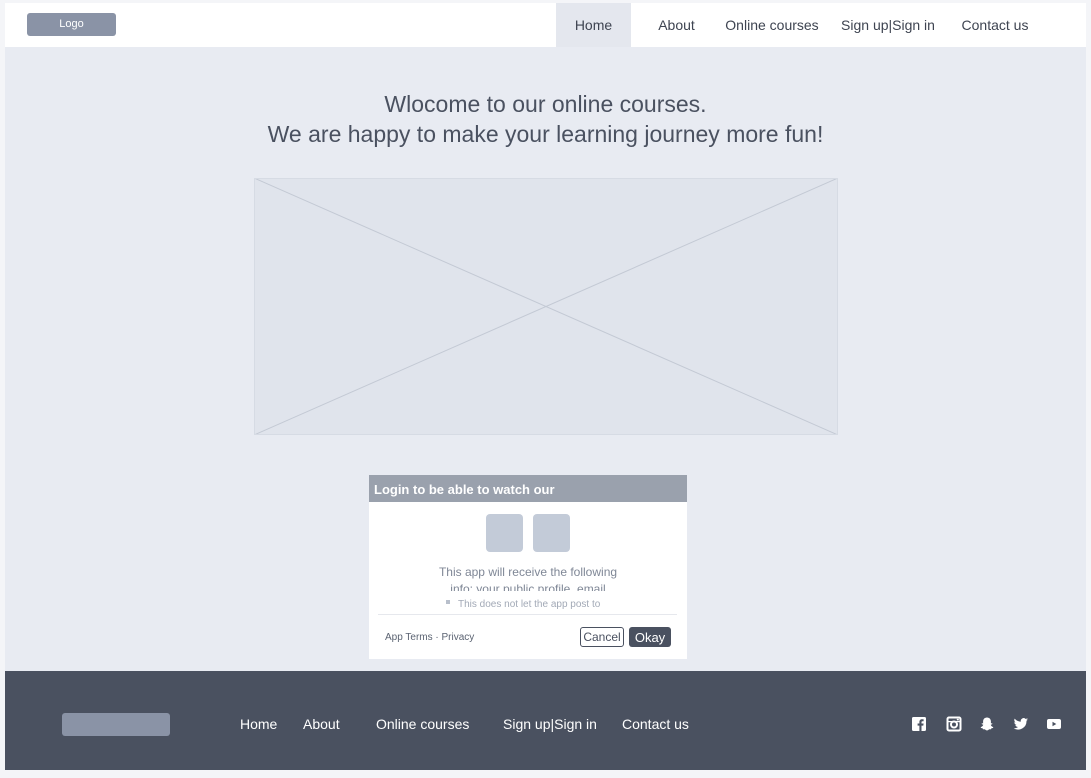 This screenshot has width=1091, height=778. What do you see at coordinates (527, 614) in the screenshot?
I see `dialog-divider` at bounding box center [527, 614].